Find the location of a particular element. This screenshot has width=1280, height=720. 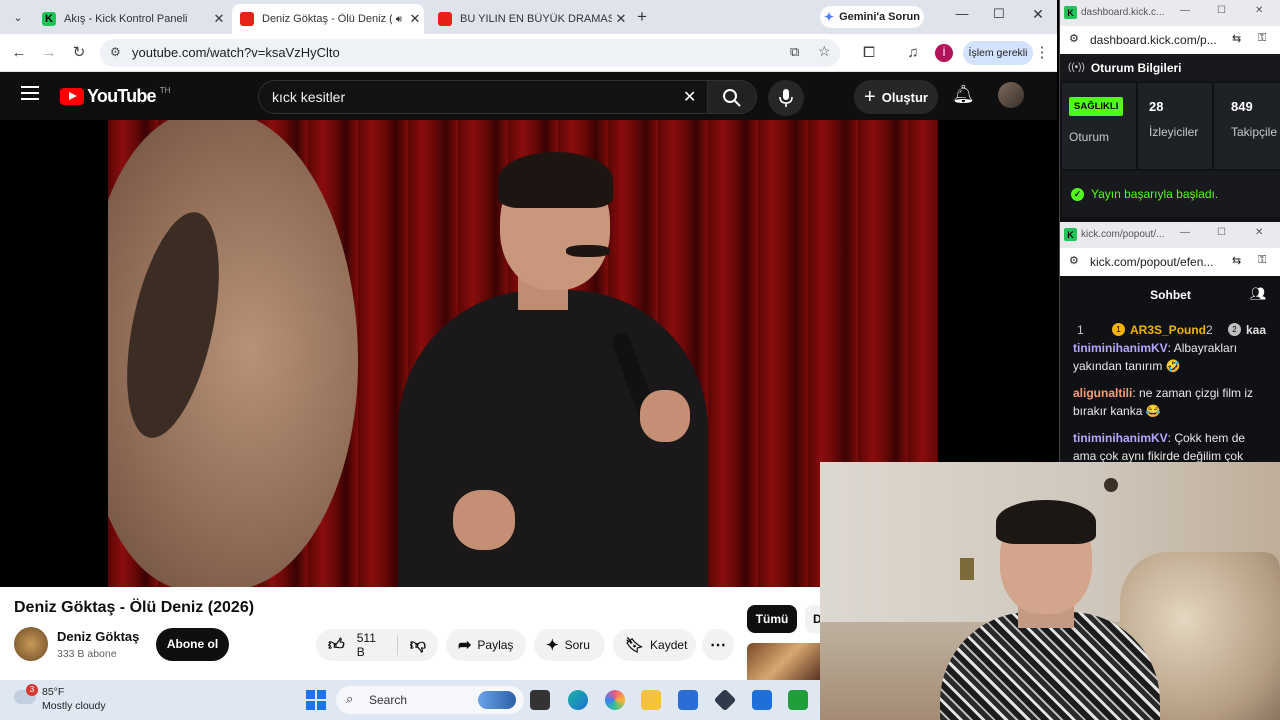

gemini-label: Gemini'a Sorun is located at coordinates (879, 17).